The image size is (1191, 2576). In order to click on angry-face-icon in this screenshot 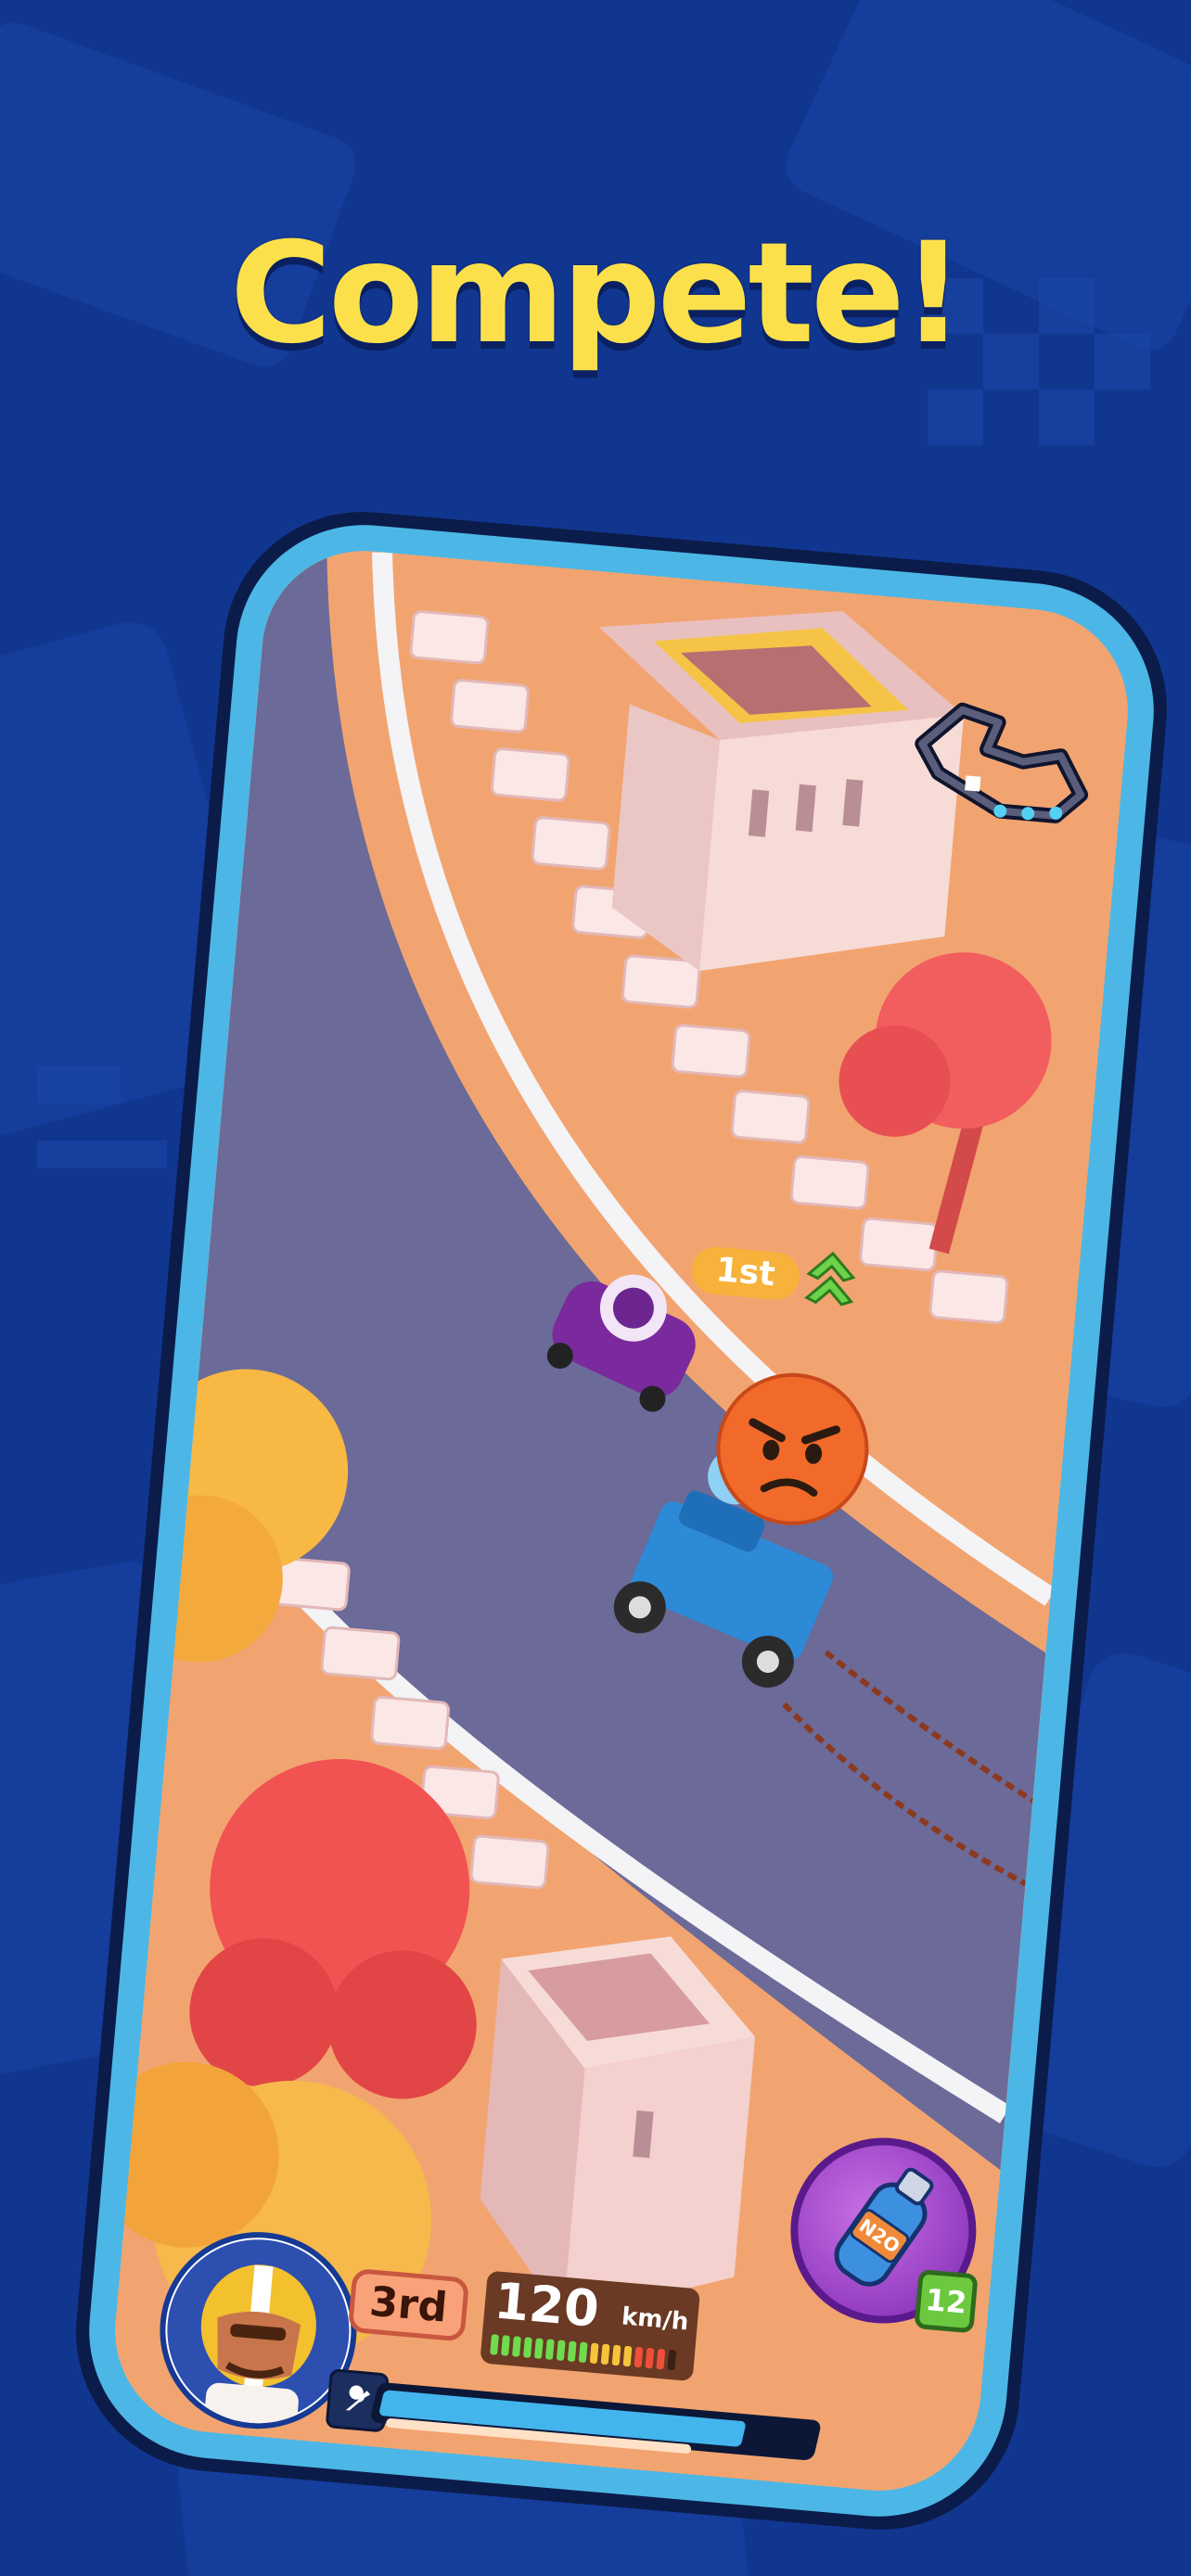, I will do `click(792, 1448)`.